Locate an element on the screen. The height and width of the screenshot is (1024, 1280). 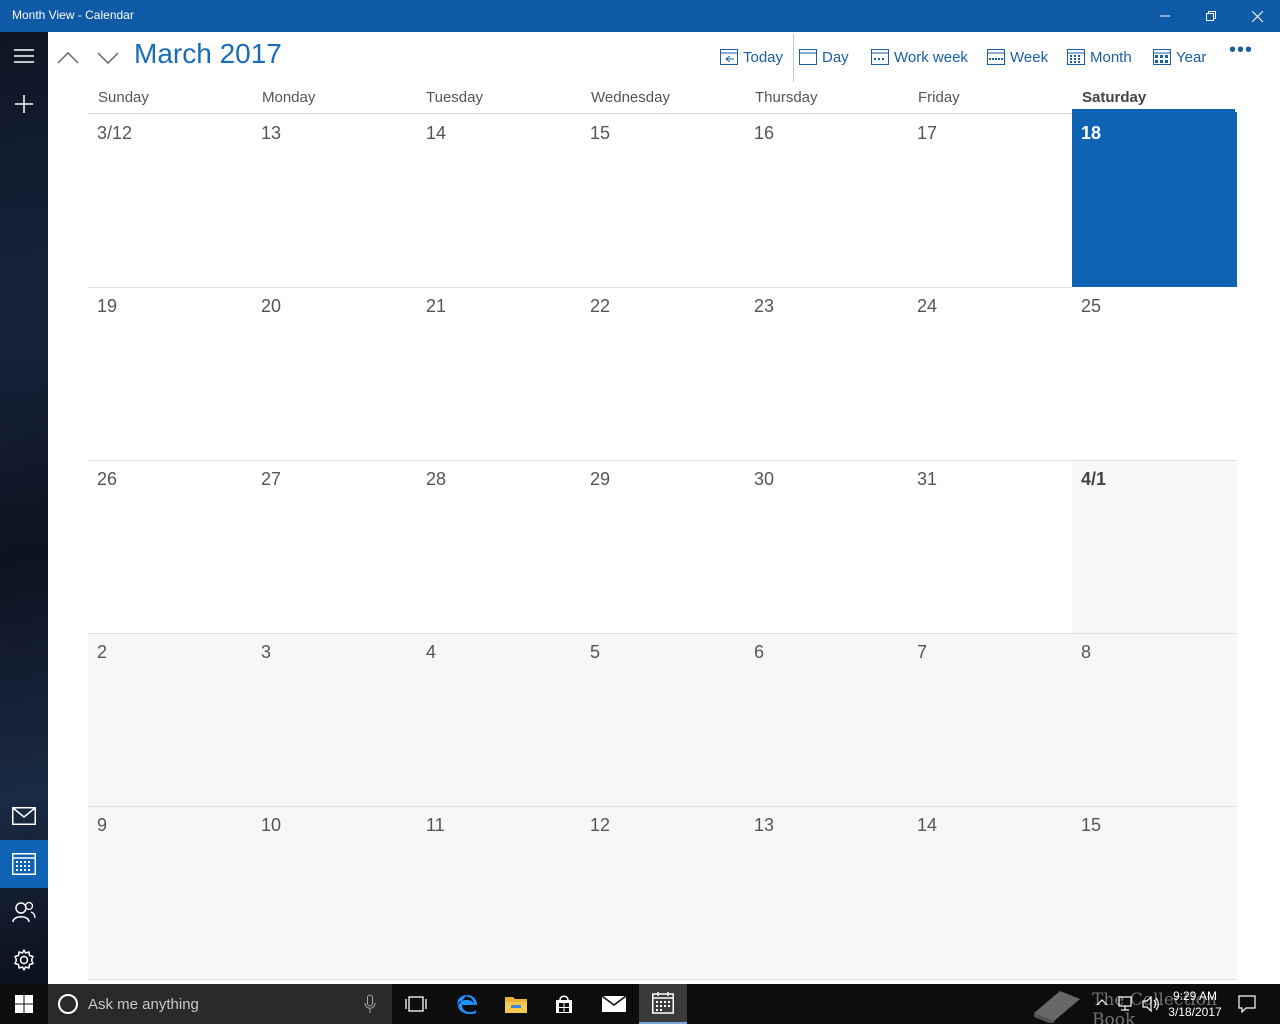
day-cell: 19 is located at coordinates (170, 374).